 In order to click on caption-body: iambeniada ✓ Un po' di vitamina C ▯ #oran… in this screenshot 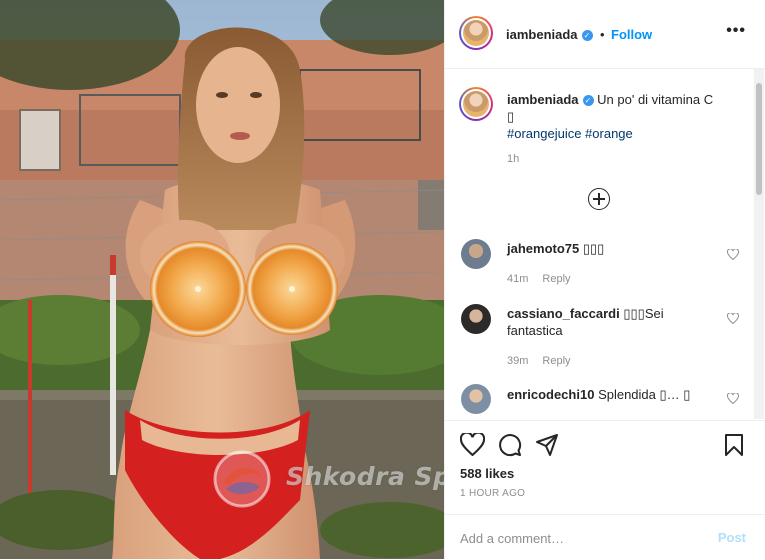, I will do `click(617, 128)`.